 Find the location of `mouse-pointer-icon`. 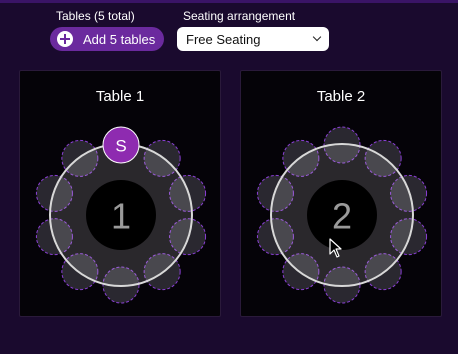

mouse-pointer-icon is located at coordinates (335, 248).